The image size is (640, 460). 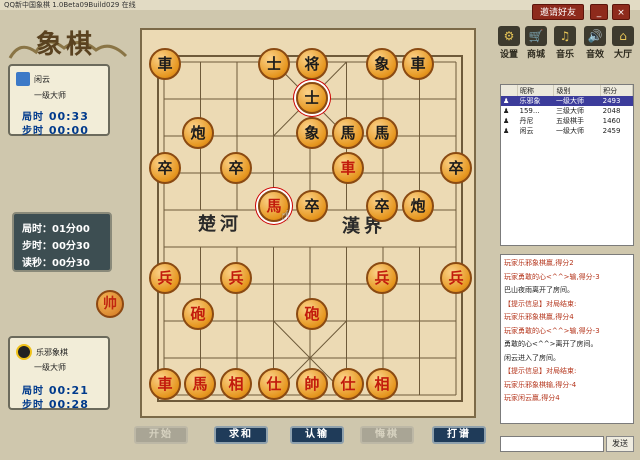 I want to click on start-button: 开始, so click(x=161, y=435).